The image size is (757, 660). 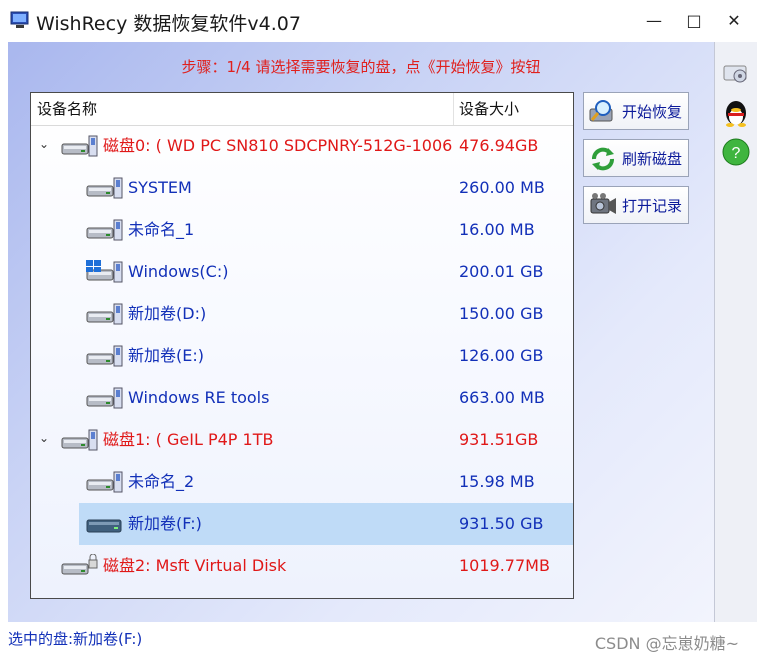 I want to click on tree-row-partition: 新加卷(D:) 150.00 GB, so click(x=302, y=314).